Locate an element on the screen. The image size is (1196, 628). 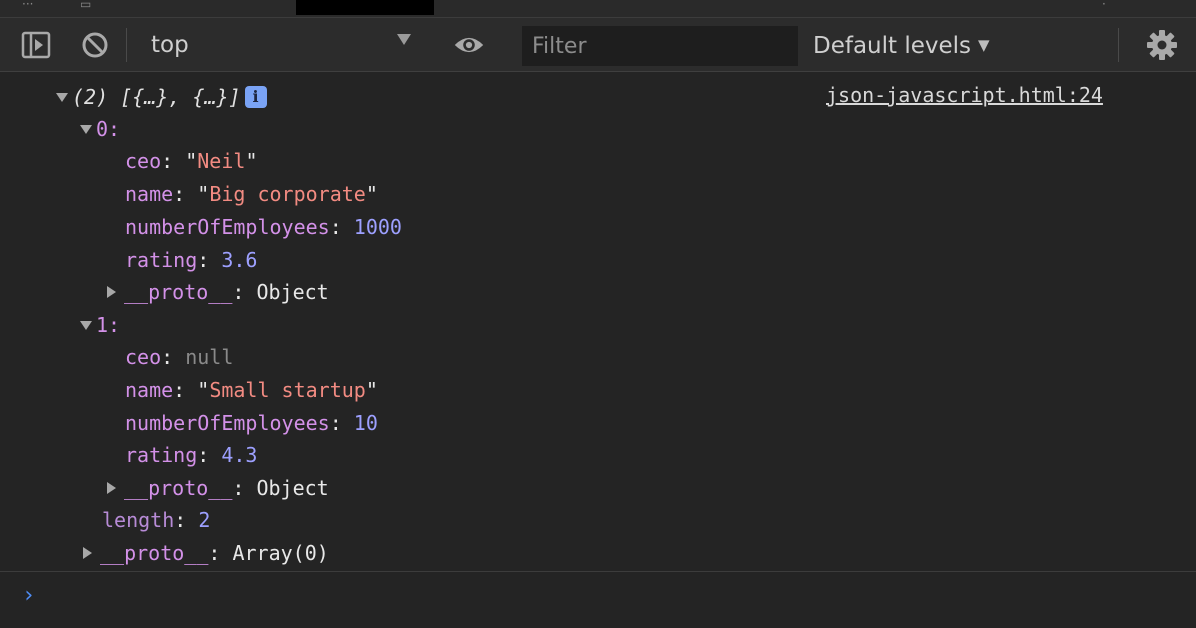
property-row: numberOfEmployees: 10 is located at coordinates (251, 423).